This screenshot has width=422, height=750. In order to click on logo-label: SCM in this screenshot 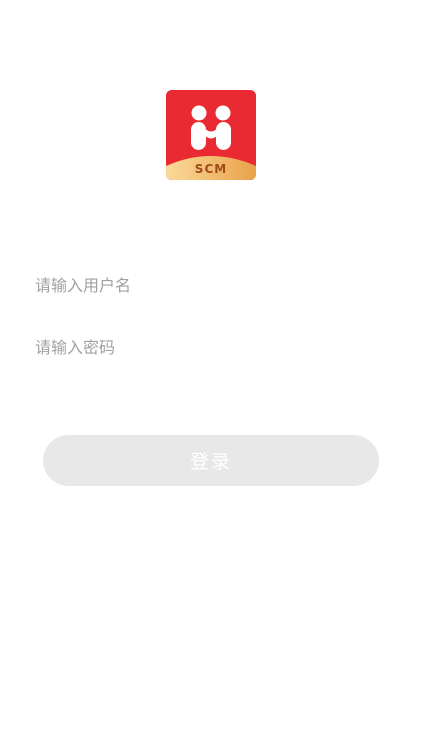, I will do `click(211, 169)`.